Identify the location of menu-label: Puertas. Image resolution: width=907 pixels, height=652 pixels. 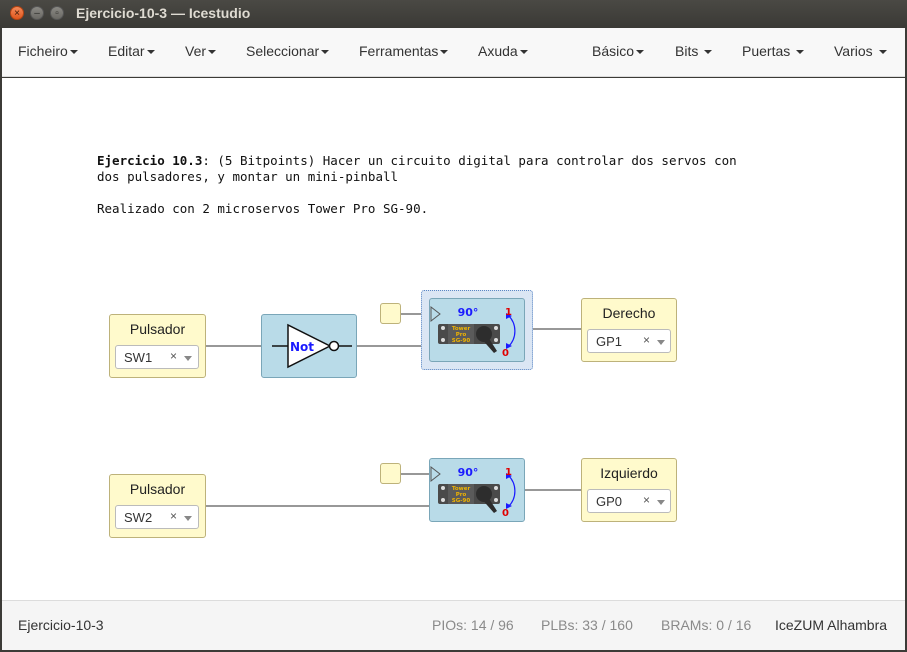
(766, 51).